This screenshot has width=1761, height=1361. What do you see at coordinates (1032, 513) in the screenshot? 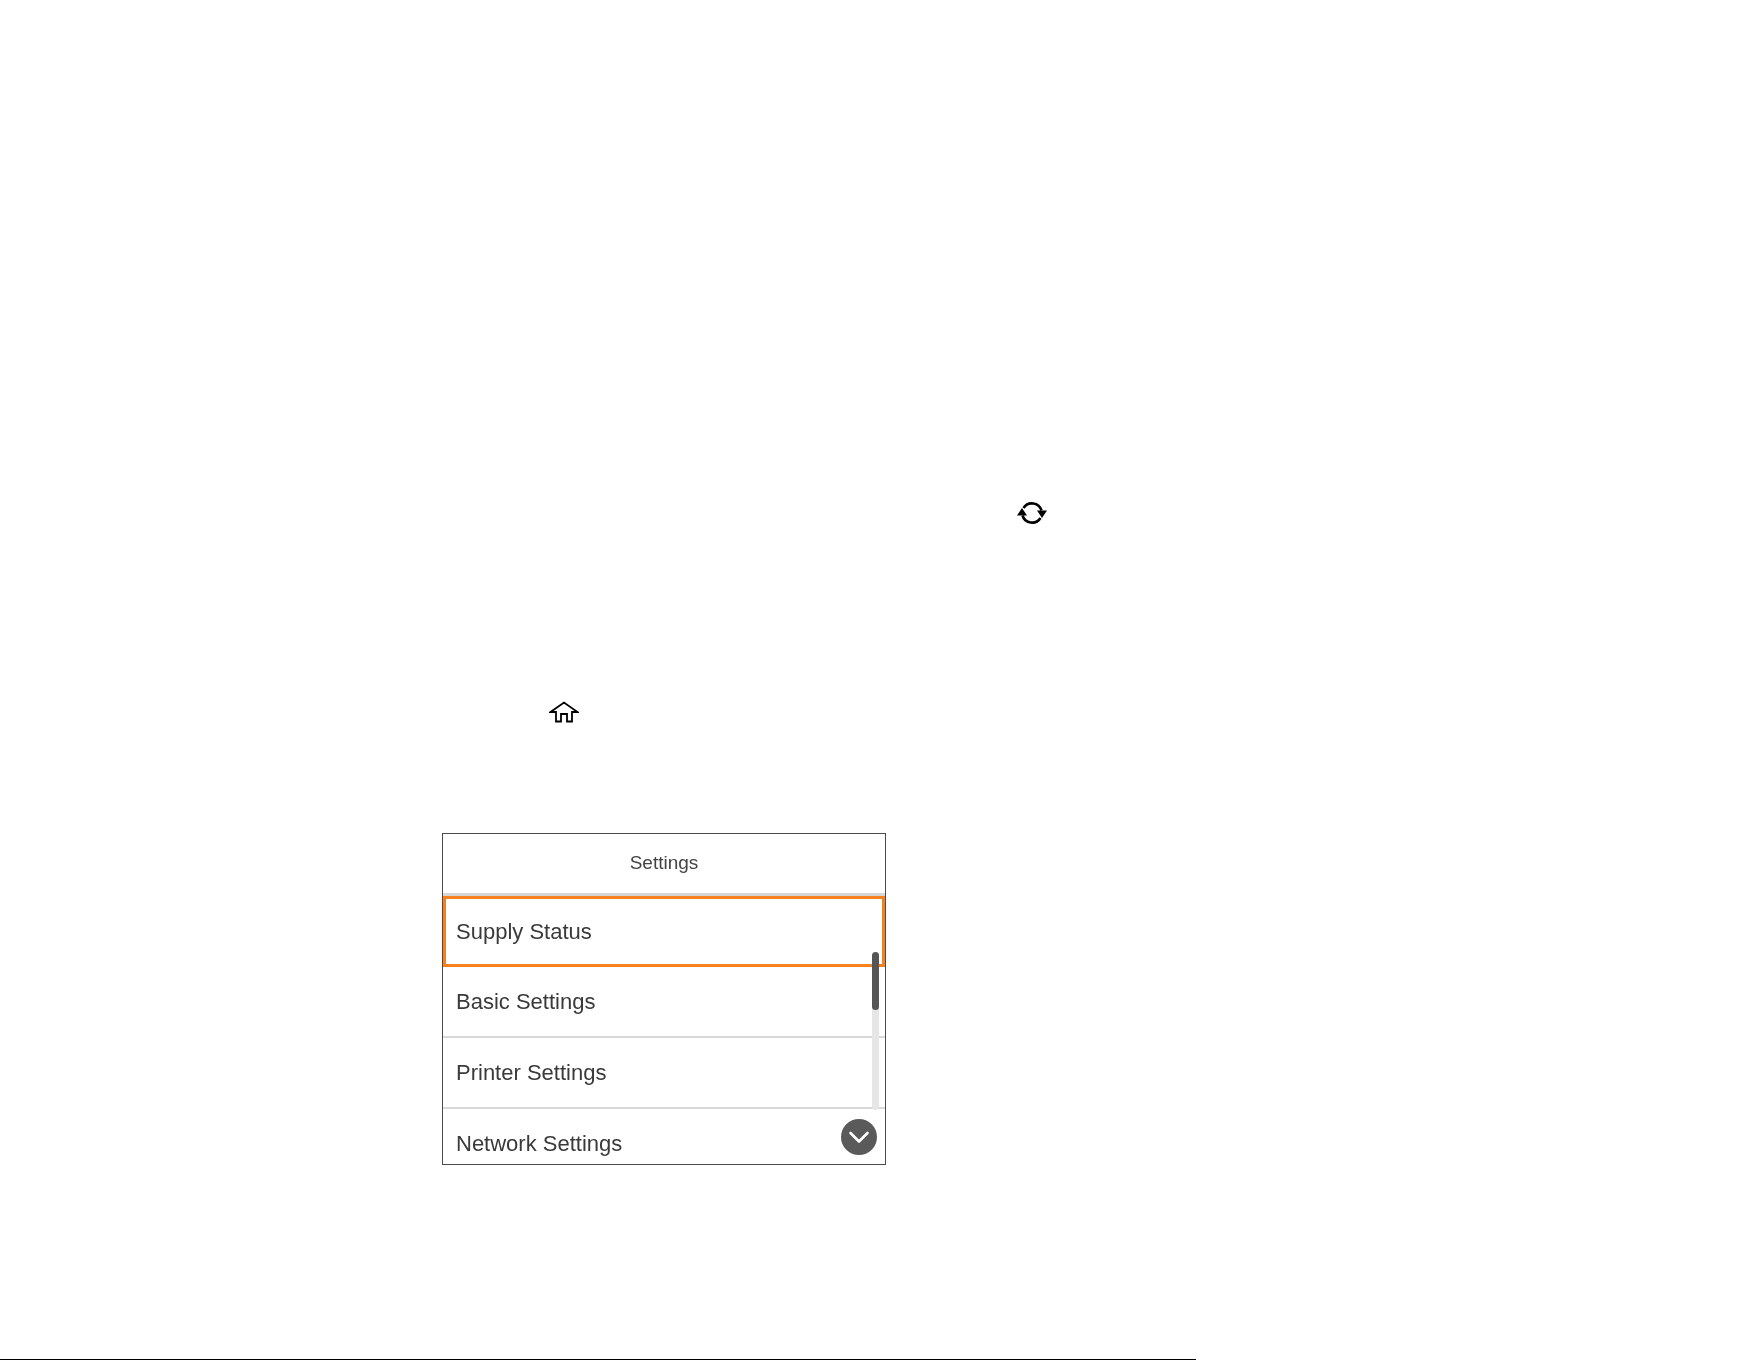
I see `refresh-icon` at bounding box center [1032, 513].